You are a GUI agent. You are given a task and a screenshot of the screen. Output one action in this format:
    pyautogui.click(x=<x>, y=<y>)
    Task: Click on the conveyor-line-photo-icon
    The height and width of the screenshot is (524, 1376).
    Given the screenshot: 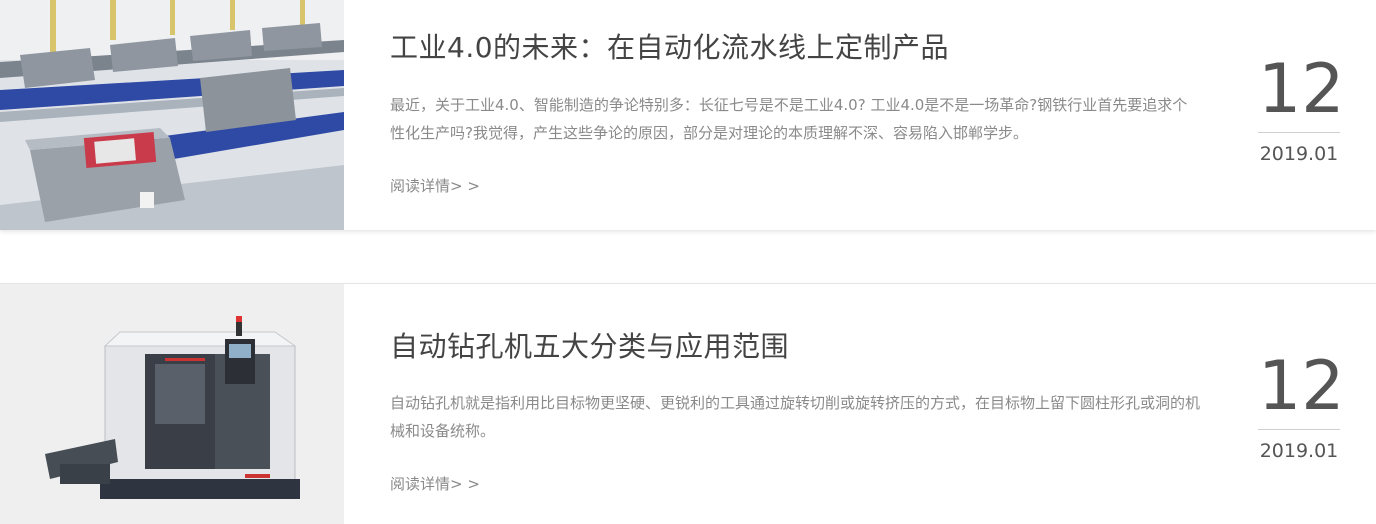 What is the action you would take?
    pyautogui.click(x=172, y=115)
    